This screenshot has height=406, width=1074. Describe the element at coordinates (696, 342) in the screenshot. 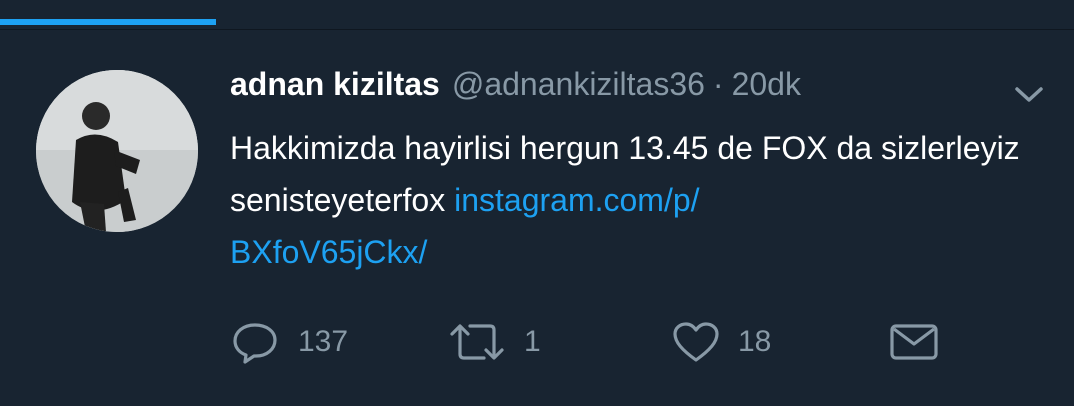

I see `heart-icon` at that location.